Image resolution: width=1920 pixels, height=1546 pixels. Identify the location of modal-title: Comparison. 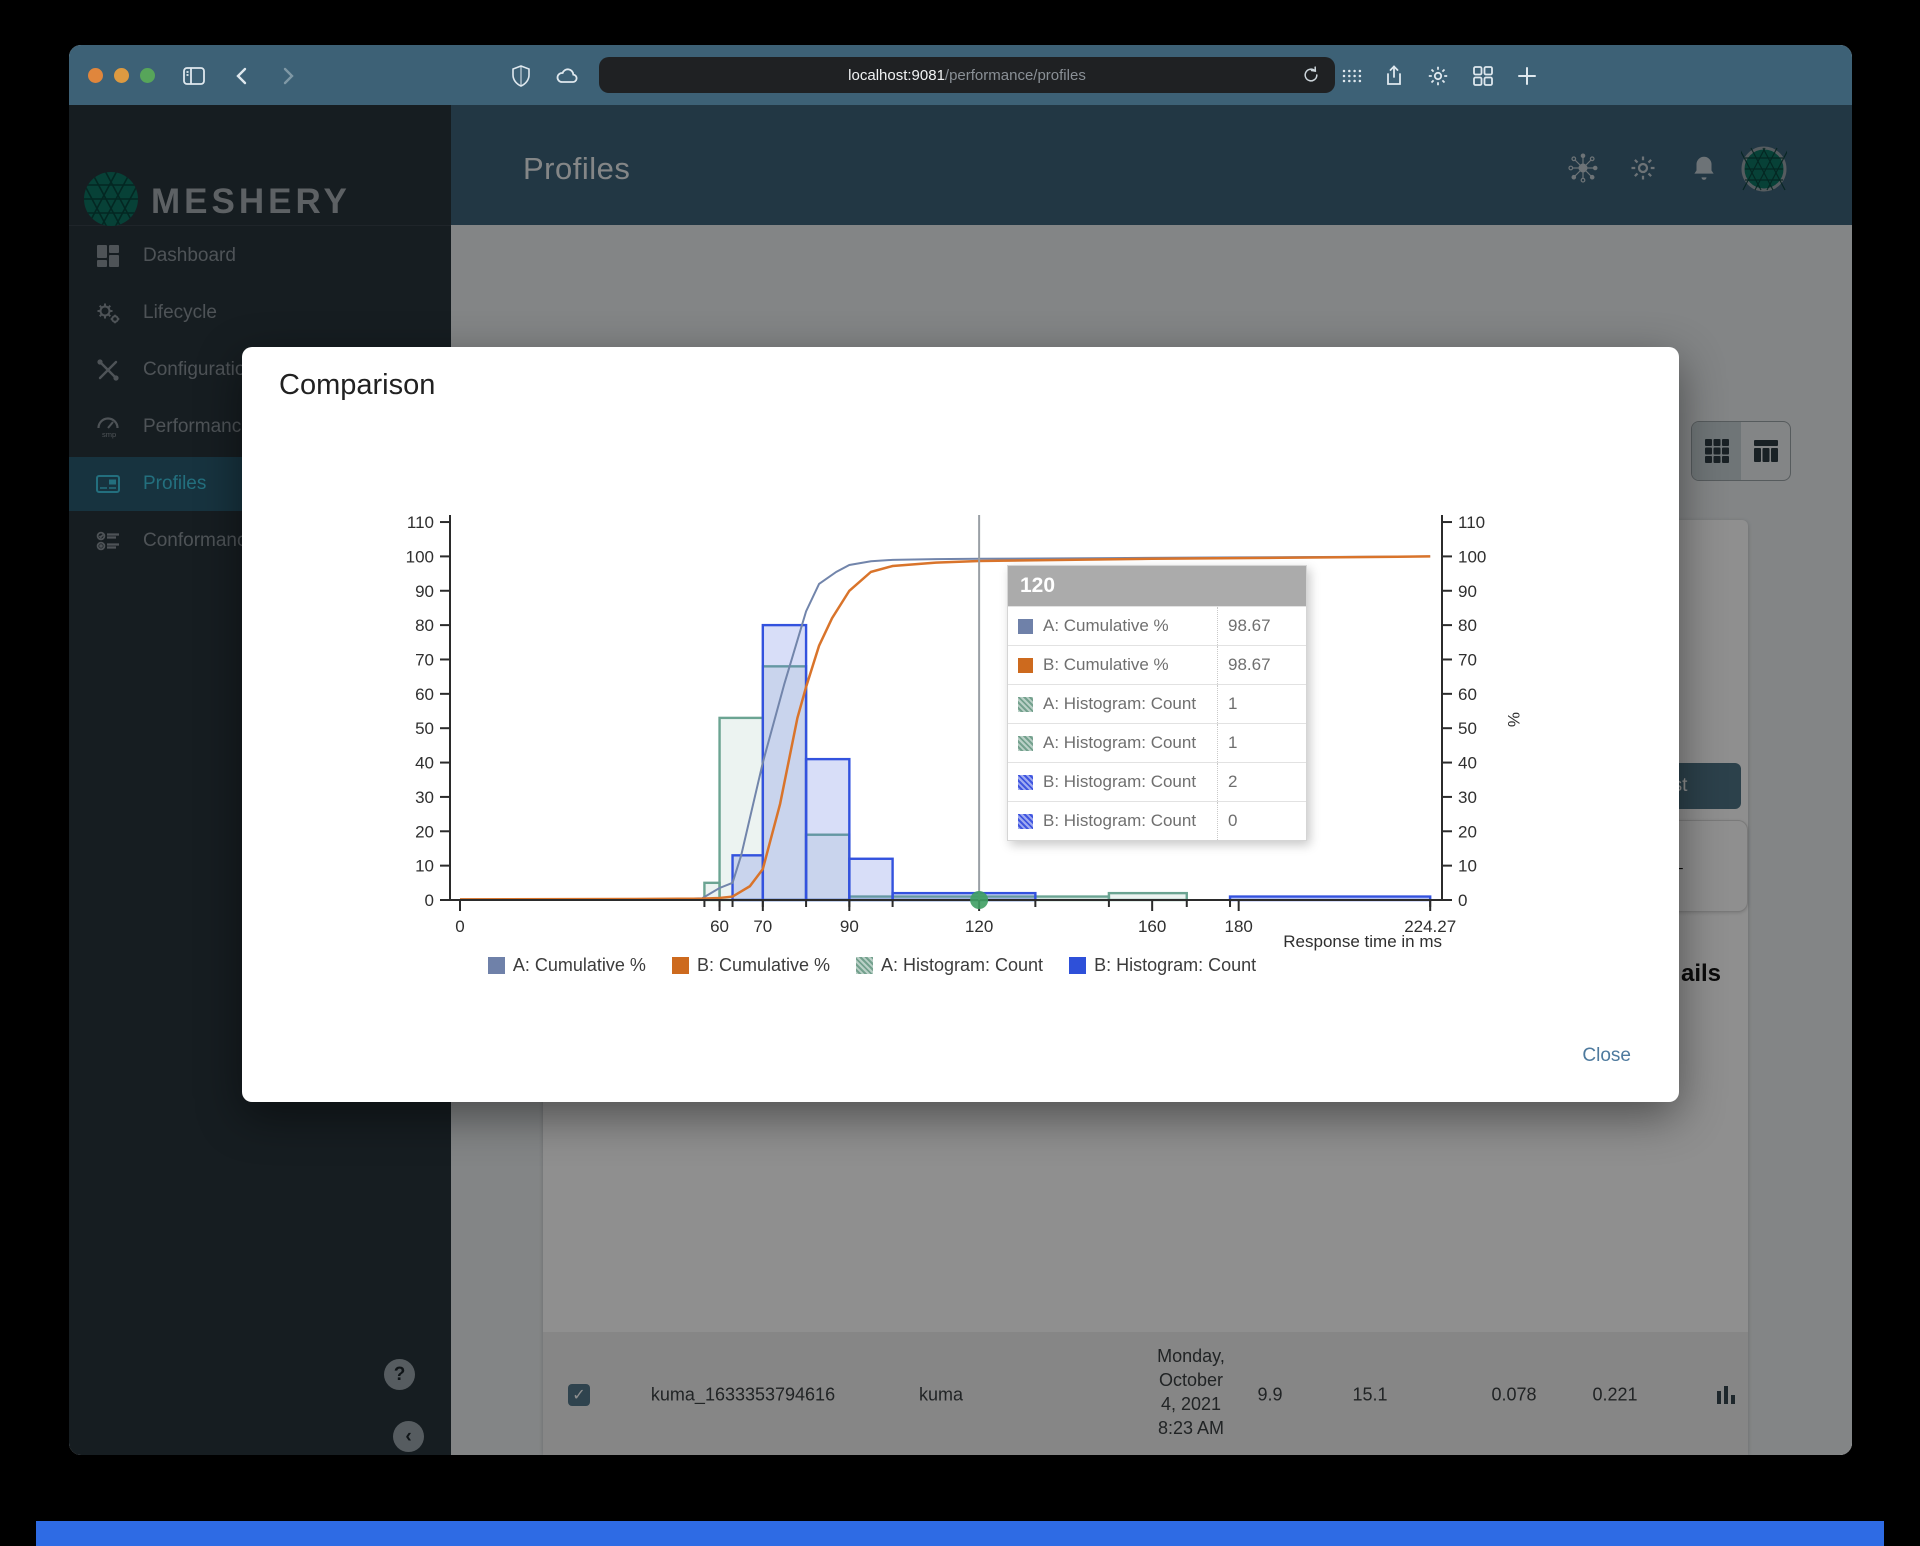
(357, 385).